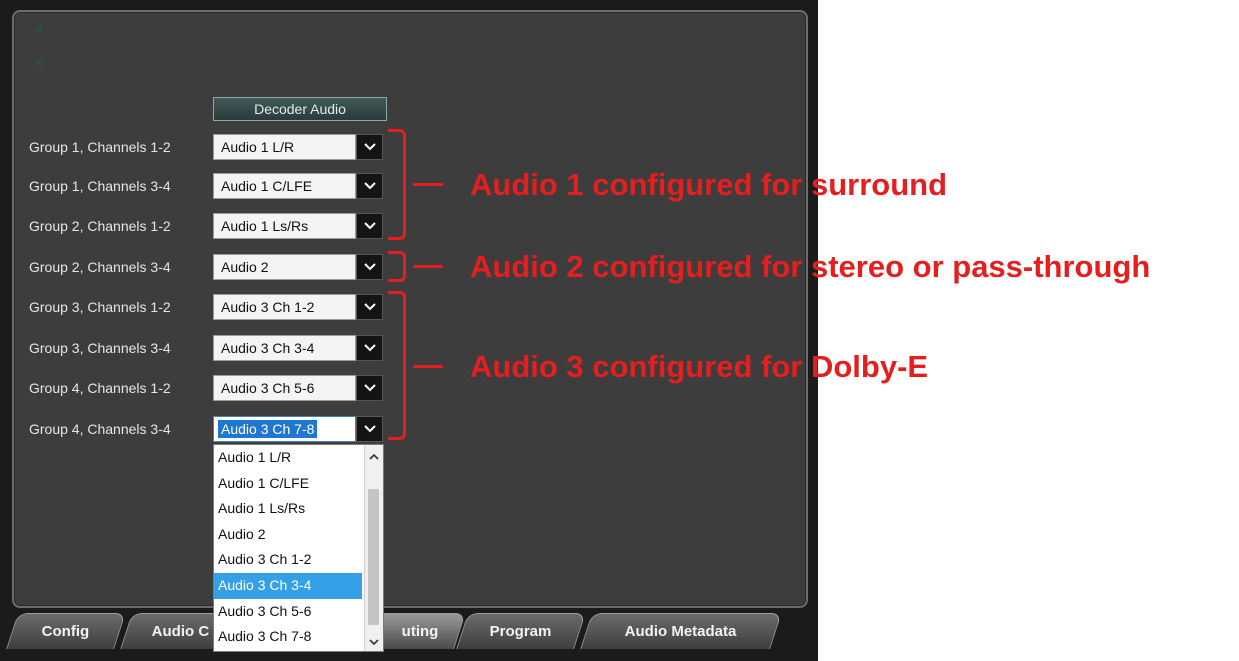 This screenshot has width=1239, height=661. I want to click on select-value: Audio 1 L/R, so click(284, 147).